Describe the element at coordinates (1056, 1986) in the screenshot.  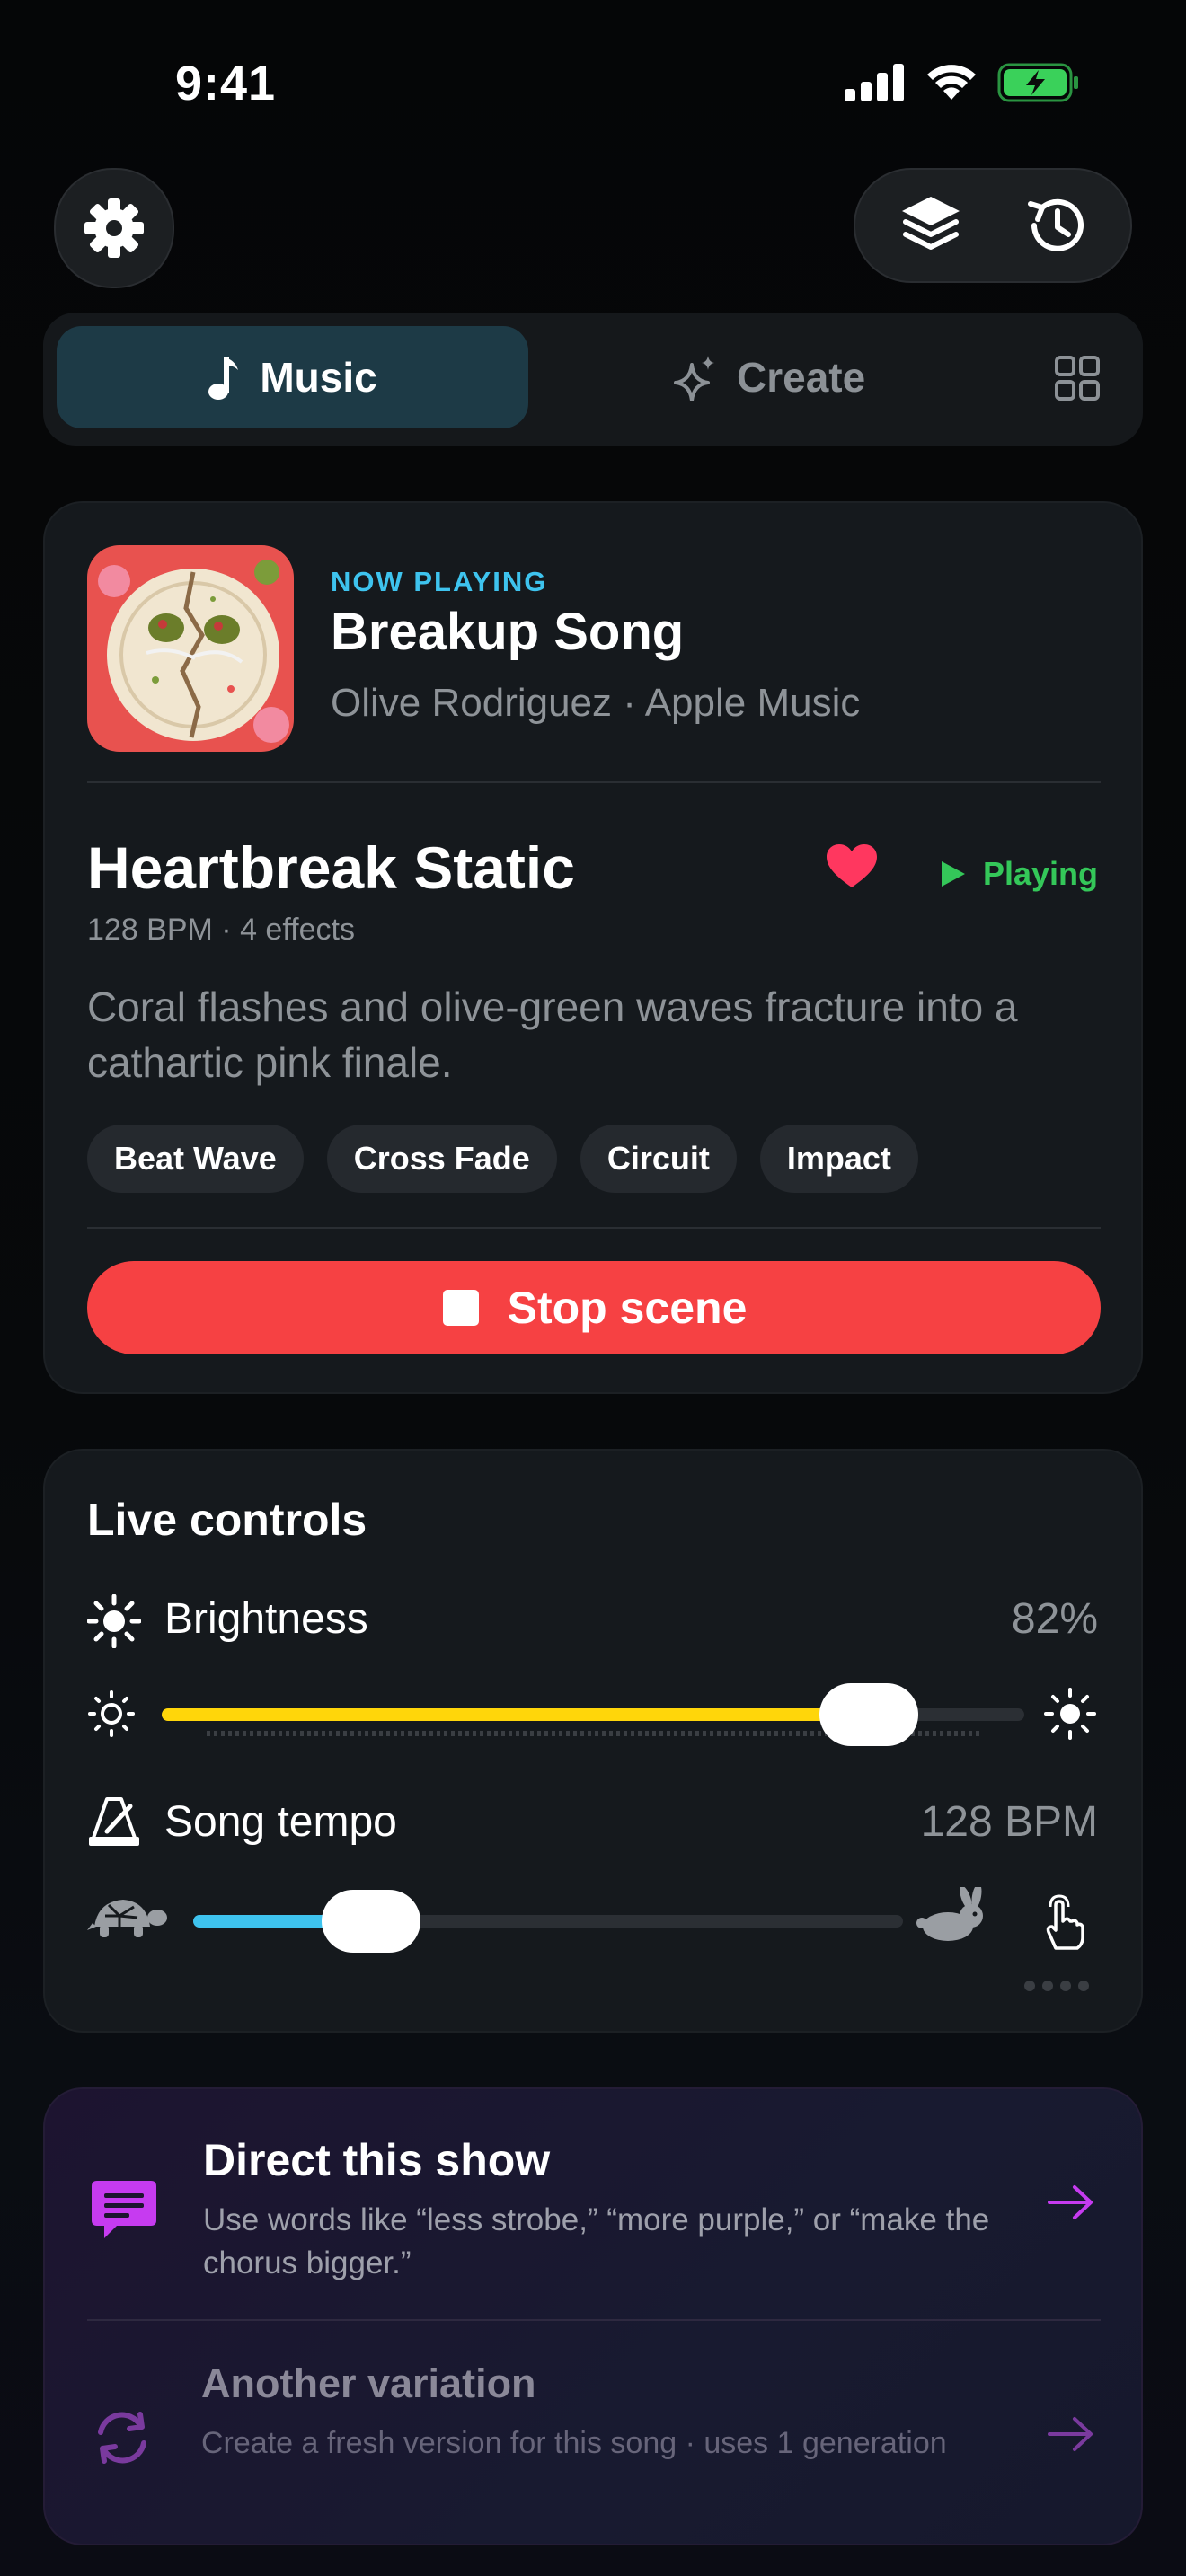
I see `tap-indicator-dots` at that location.